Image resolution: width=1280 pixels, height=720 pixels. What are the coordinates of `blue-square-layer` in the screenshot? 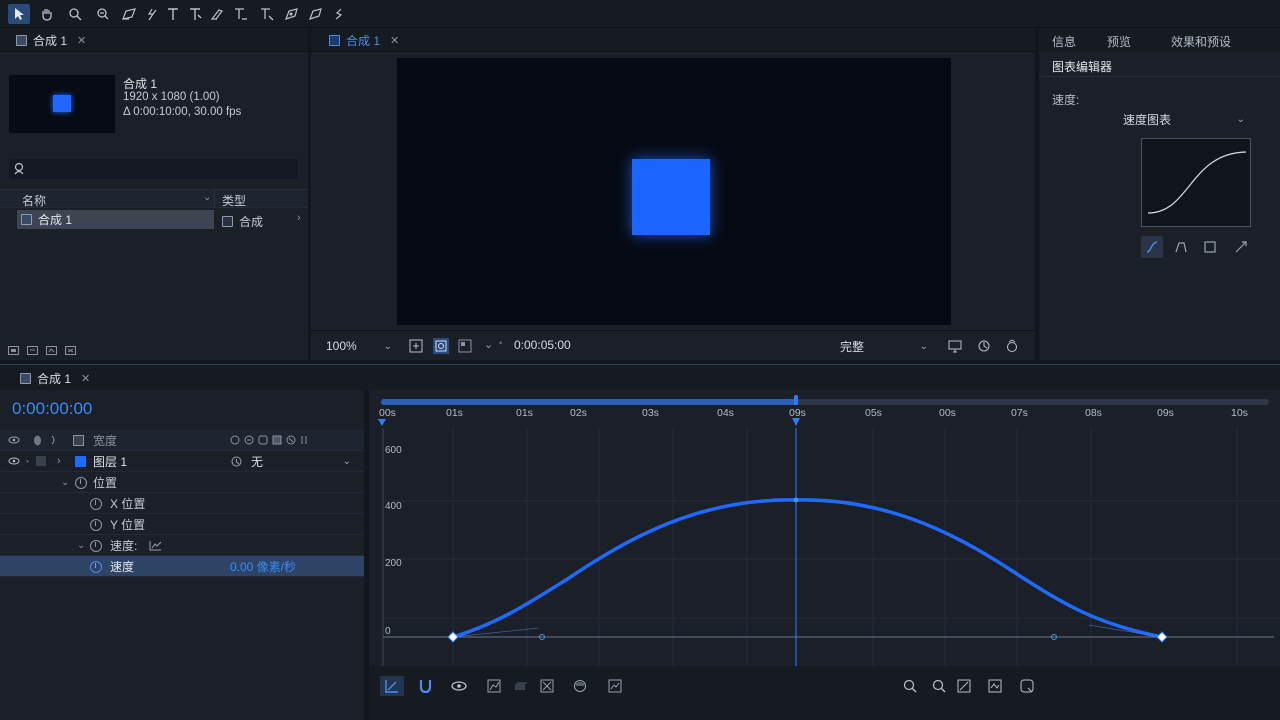 It's located at (671, 197).